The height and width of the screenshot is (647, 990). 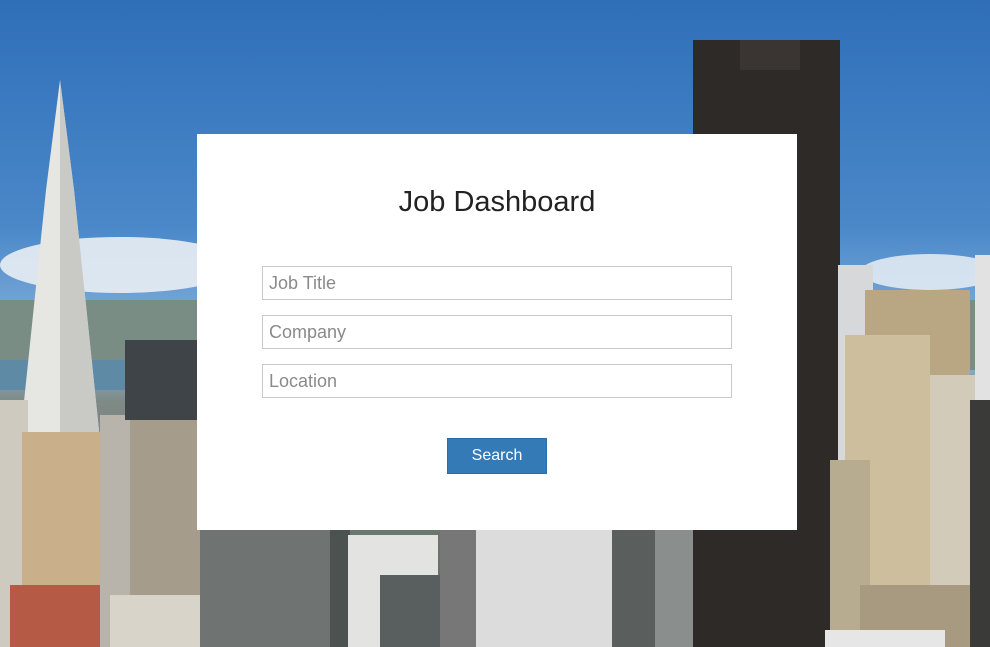 I want to click on company-input, so click(x=497, y=332).